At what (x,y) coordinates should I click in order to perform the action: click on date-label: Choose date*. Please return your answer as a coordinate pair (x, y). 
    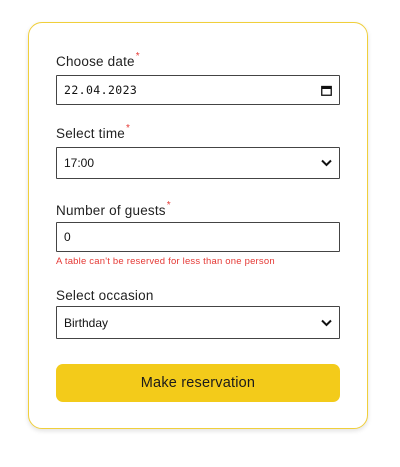
    Looking at the image, I should click on (98, 60).